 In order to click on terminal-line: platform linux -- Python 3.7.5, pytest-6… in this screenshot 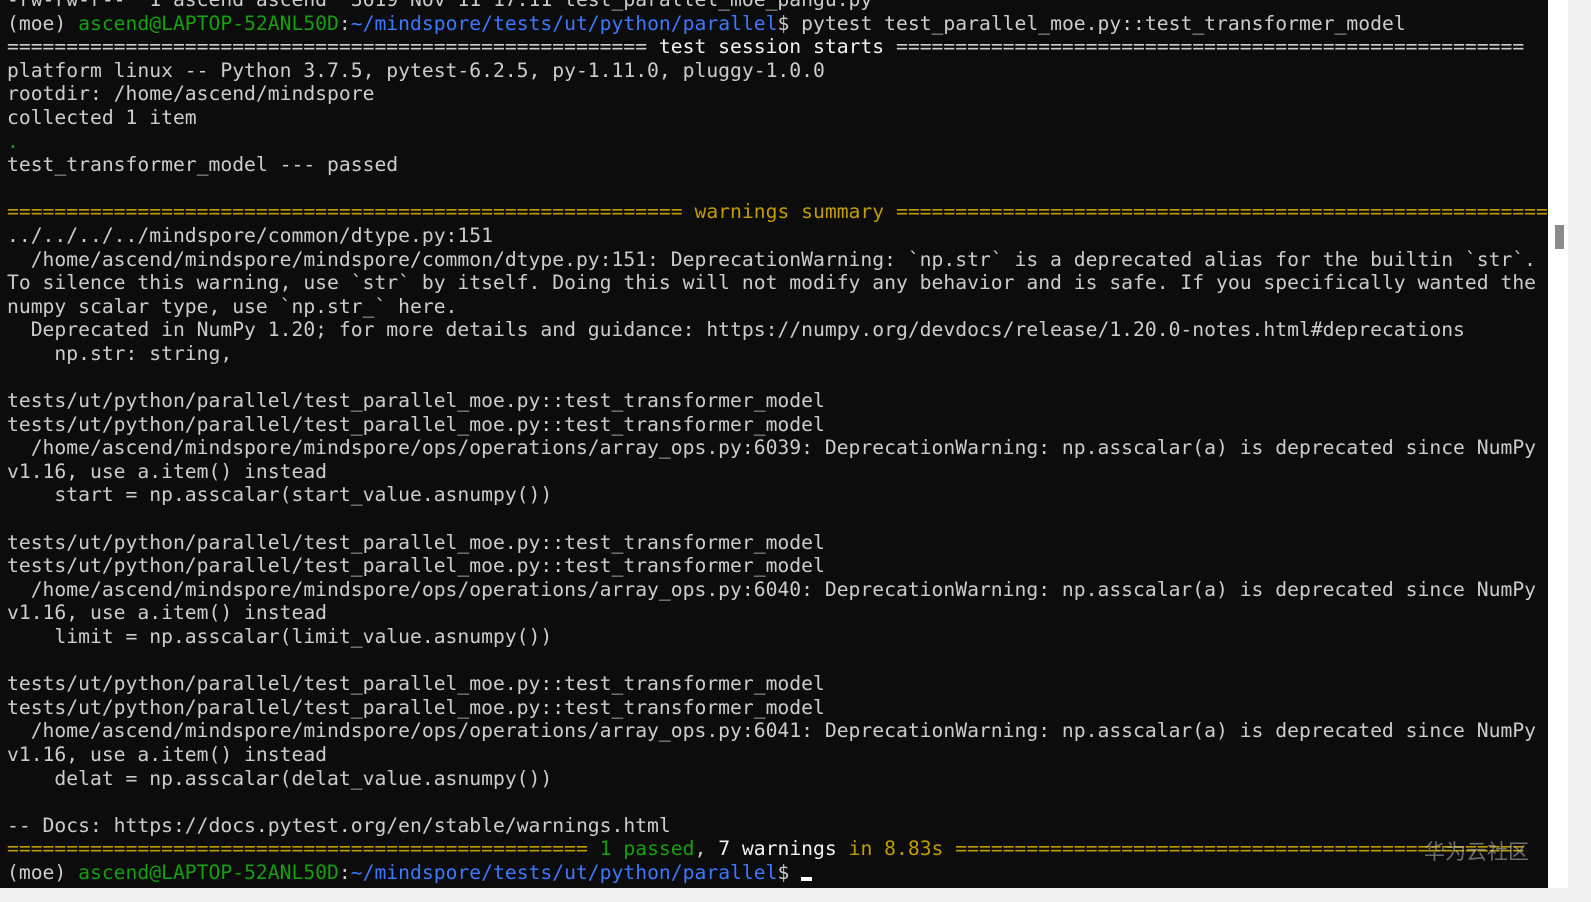, I will do `click(777, 71)`.